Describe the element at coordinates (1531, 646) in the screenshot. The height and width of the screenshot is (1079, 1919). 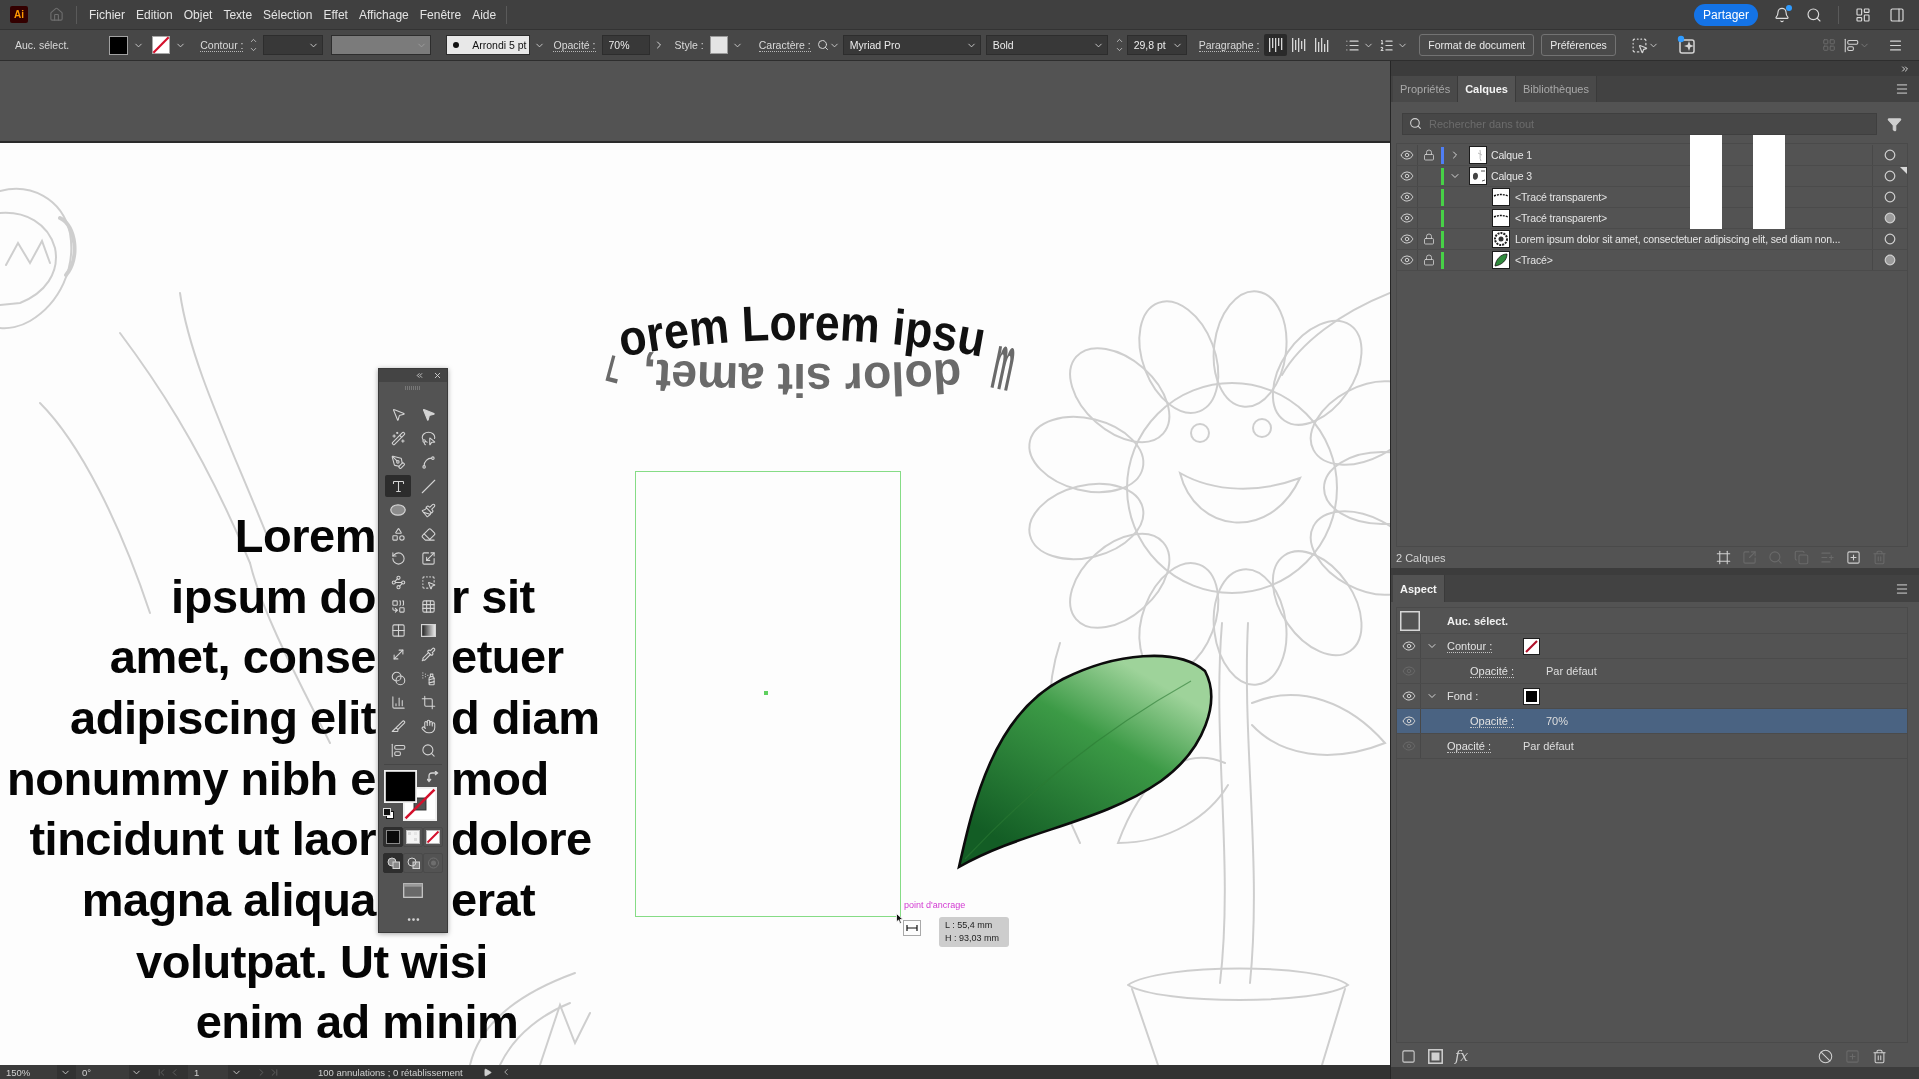
I see `attribute-swatch-icon` at that location.